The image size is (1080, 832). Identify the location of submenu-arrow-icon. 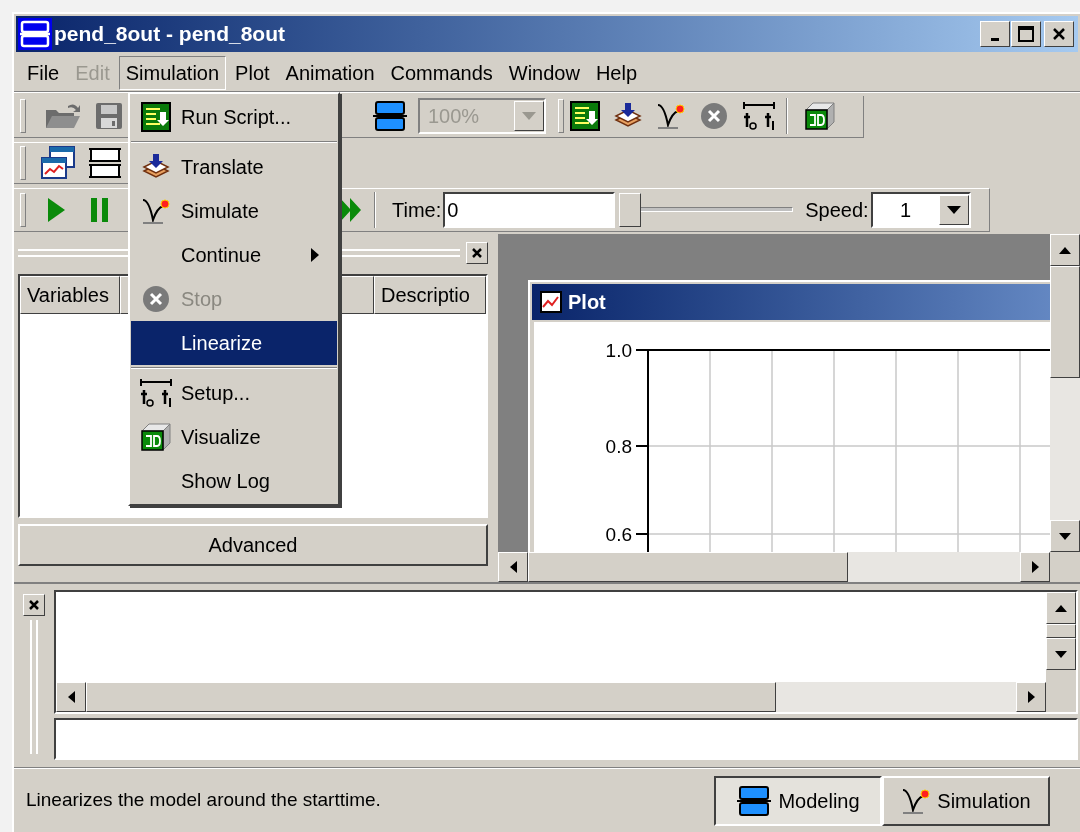
(315, 255).